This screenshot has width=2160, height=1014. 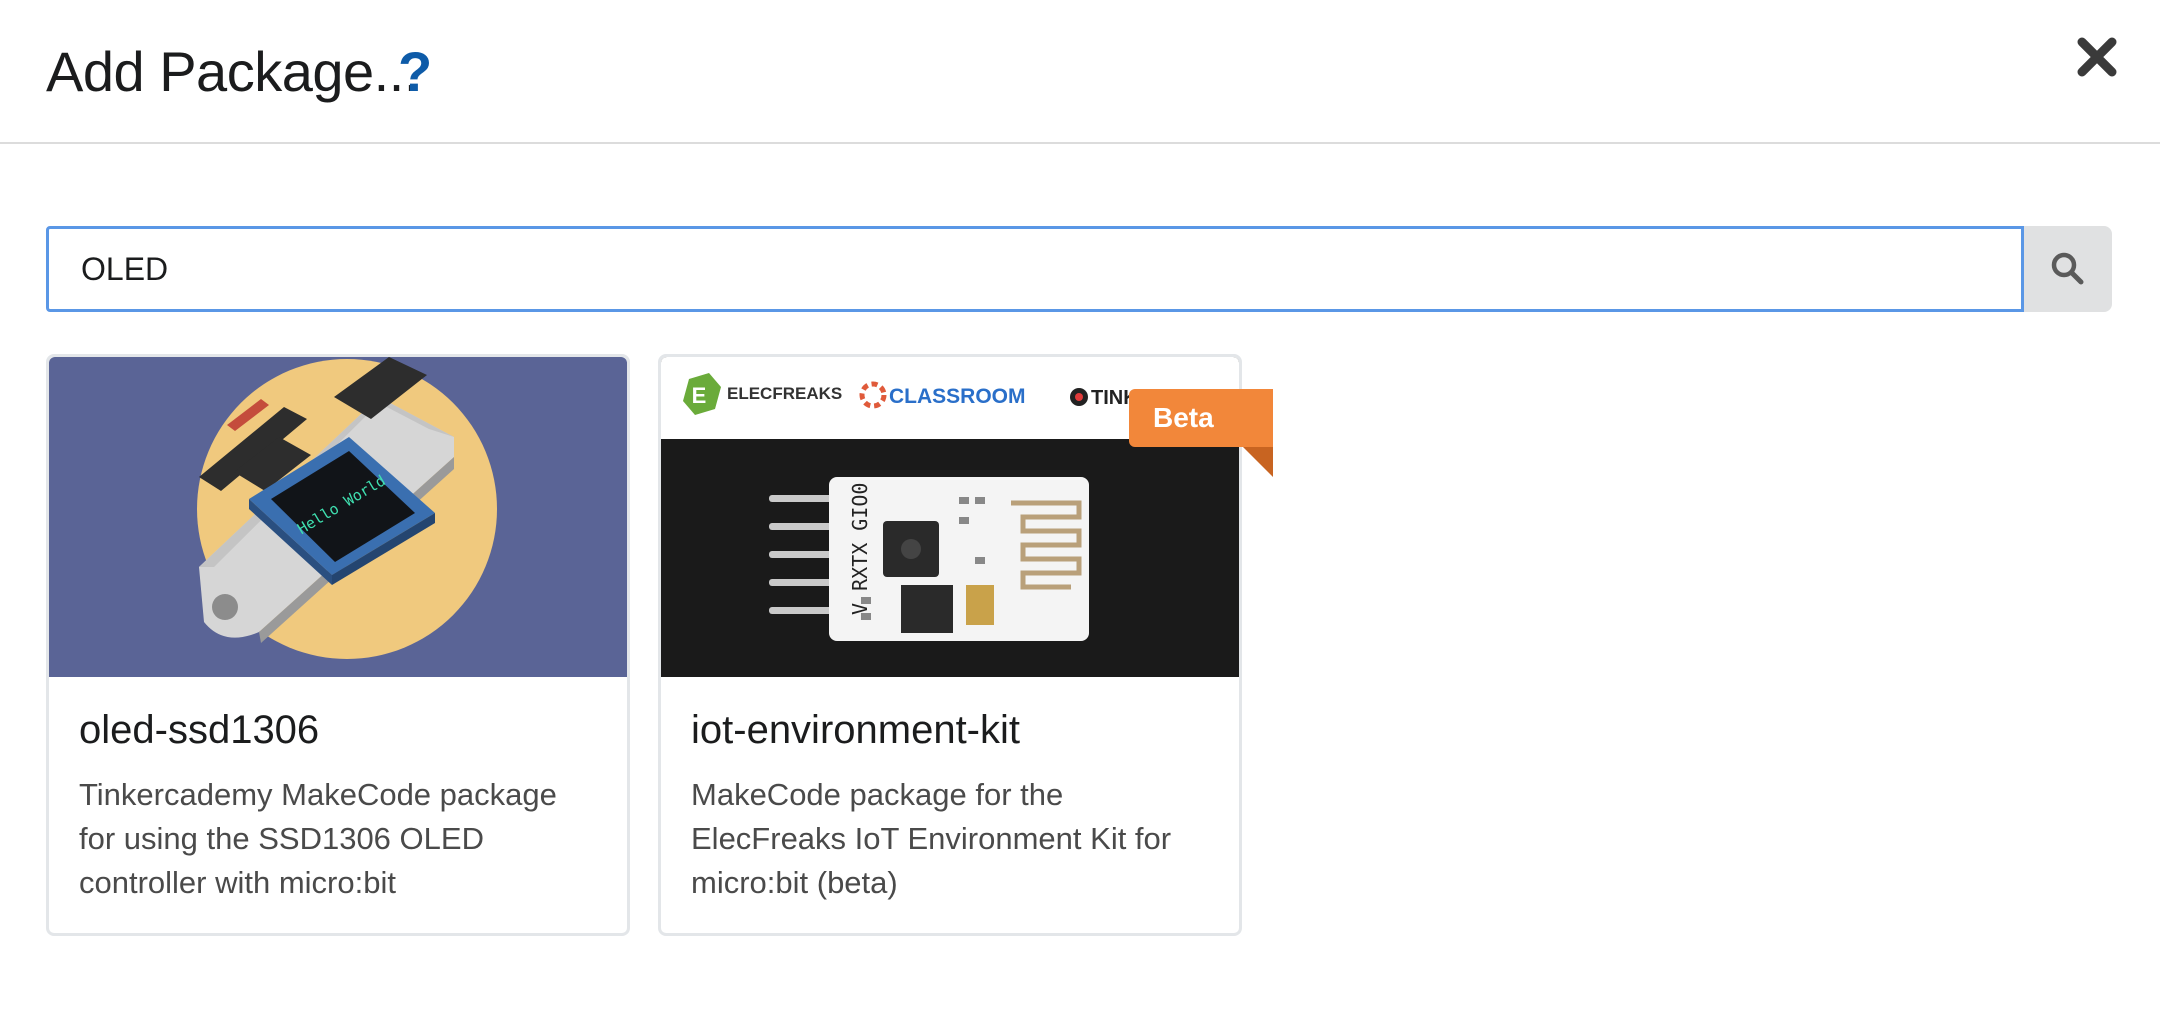 I want to click on close-icon, so click(x=2097, y=57).